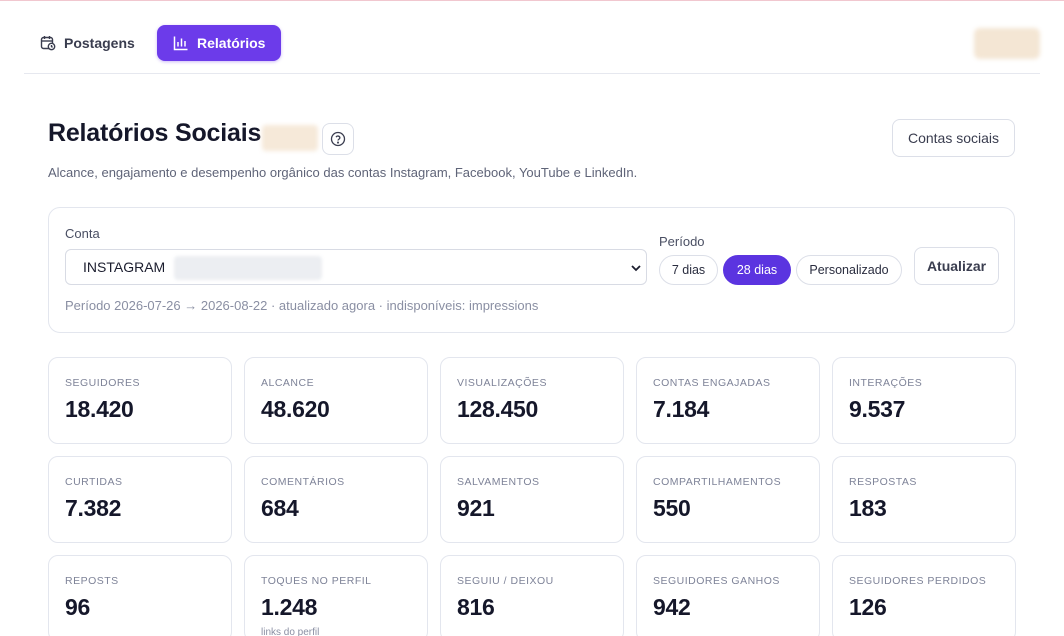 Image resolution: width=1064 pixels, height=636 pixels. What do you see at coordinates (877, 409) in the screenshot?
I see `metric-value: 9.537` at bounding box center [877, 409].